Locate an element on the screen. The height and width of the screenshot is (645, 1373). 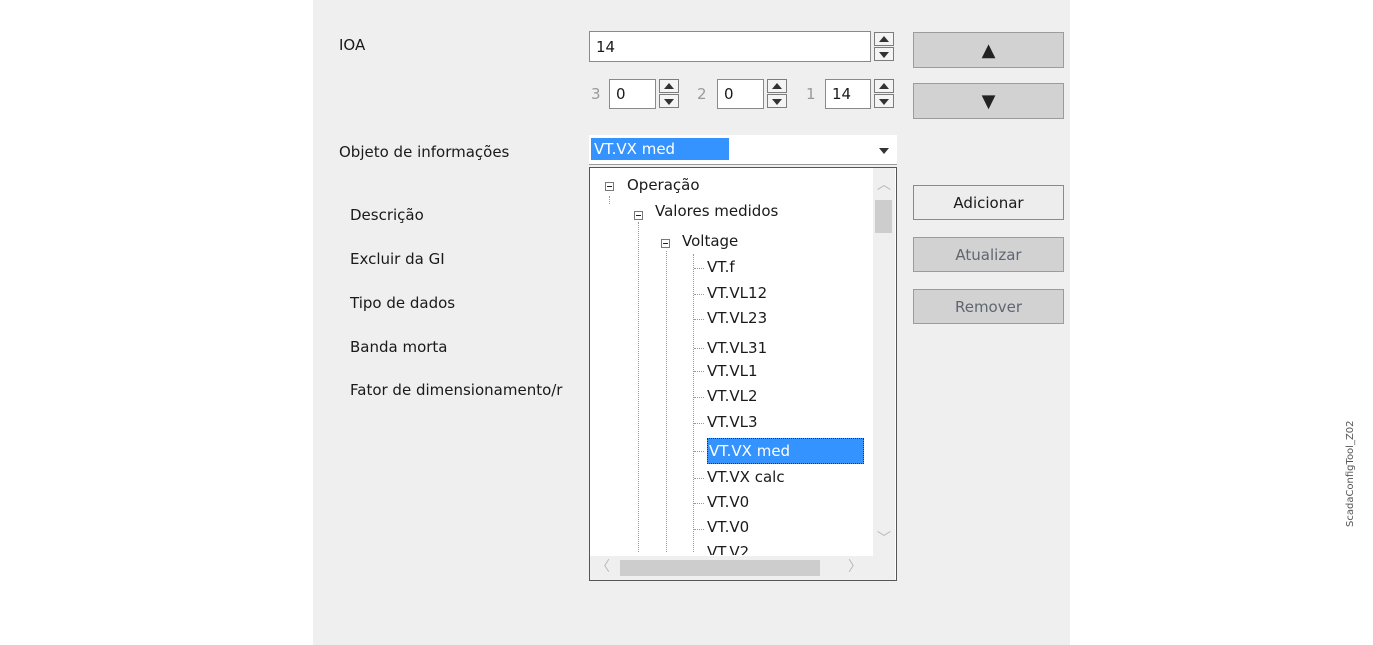
tree-horizontal-scroll-thumb is located at coordinates (720, 568).